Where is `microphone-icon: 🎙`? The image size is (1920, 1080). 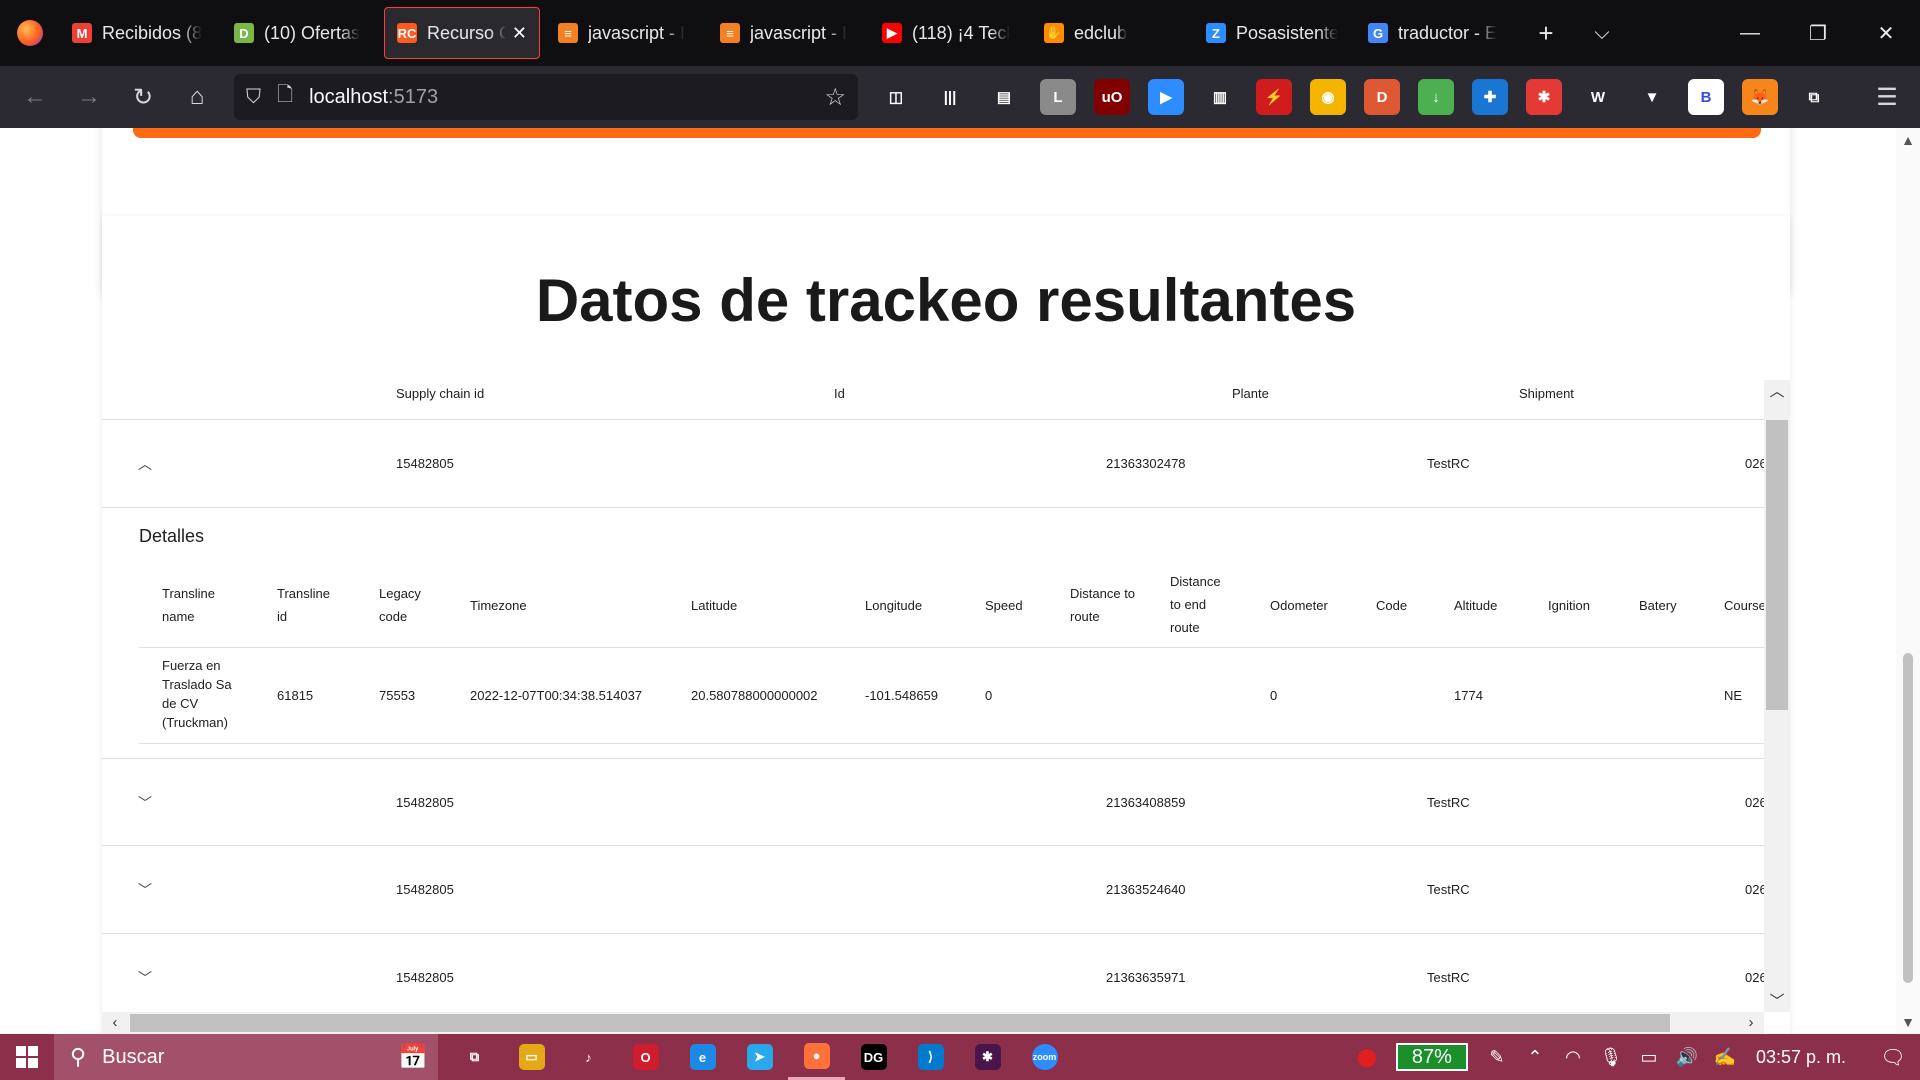
microphone-icon: 🎙 is located at coordinates (1611, 1057).